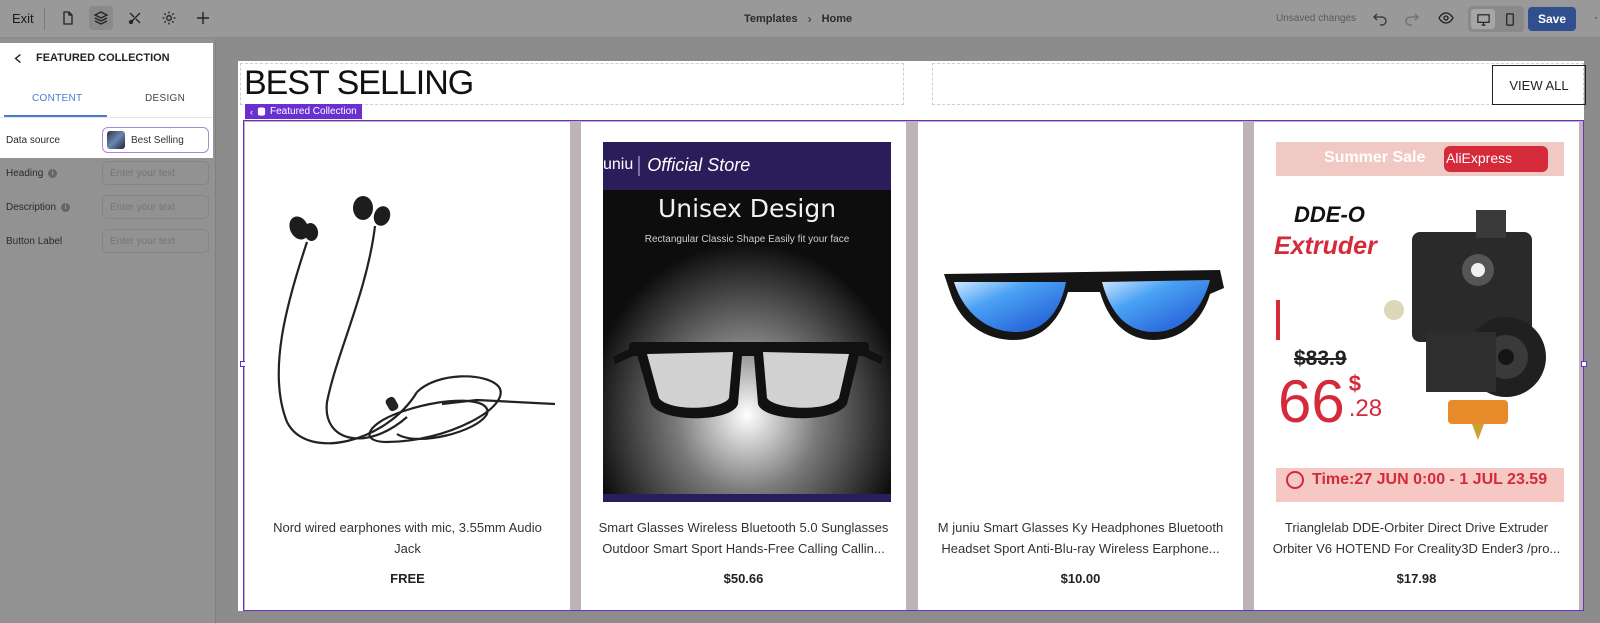 The height and width of the screenshot is (623, 1600). I want to click on promo-time-text: Time:27 JUN 0:00 - 1 JUL 23.59, so click(1430, 479).